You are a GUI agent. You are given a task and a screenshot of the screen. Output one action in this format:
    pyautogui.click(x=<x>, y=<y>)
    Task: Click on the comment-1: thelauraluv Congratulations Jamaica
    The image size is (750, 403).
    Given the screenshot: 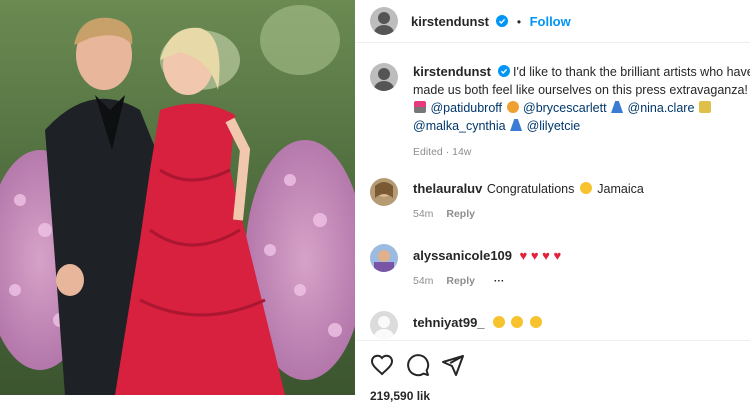 What is the action you would take?
    pyautogui.click(x=528, y=189)
    